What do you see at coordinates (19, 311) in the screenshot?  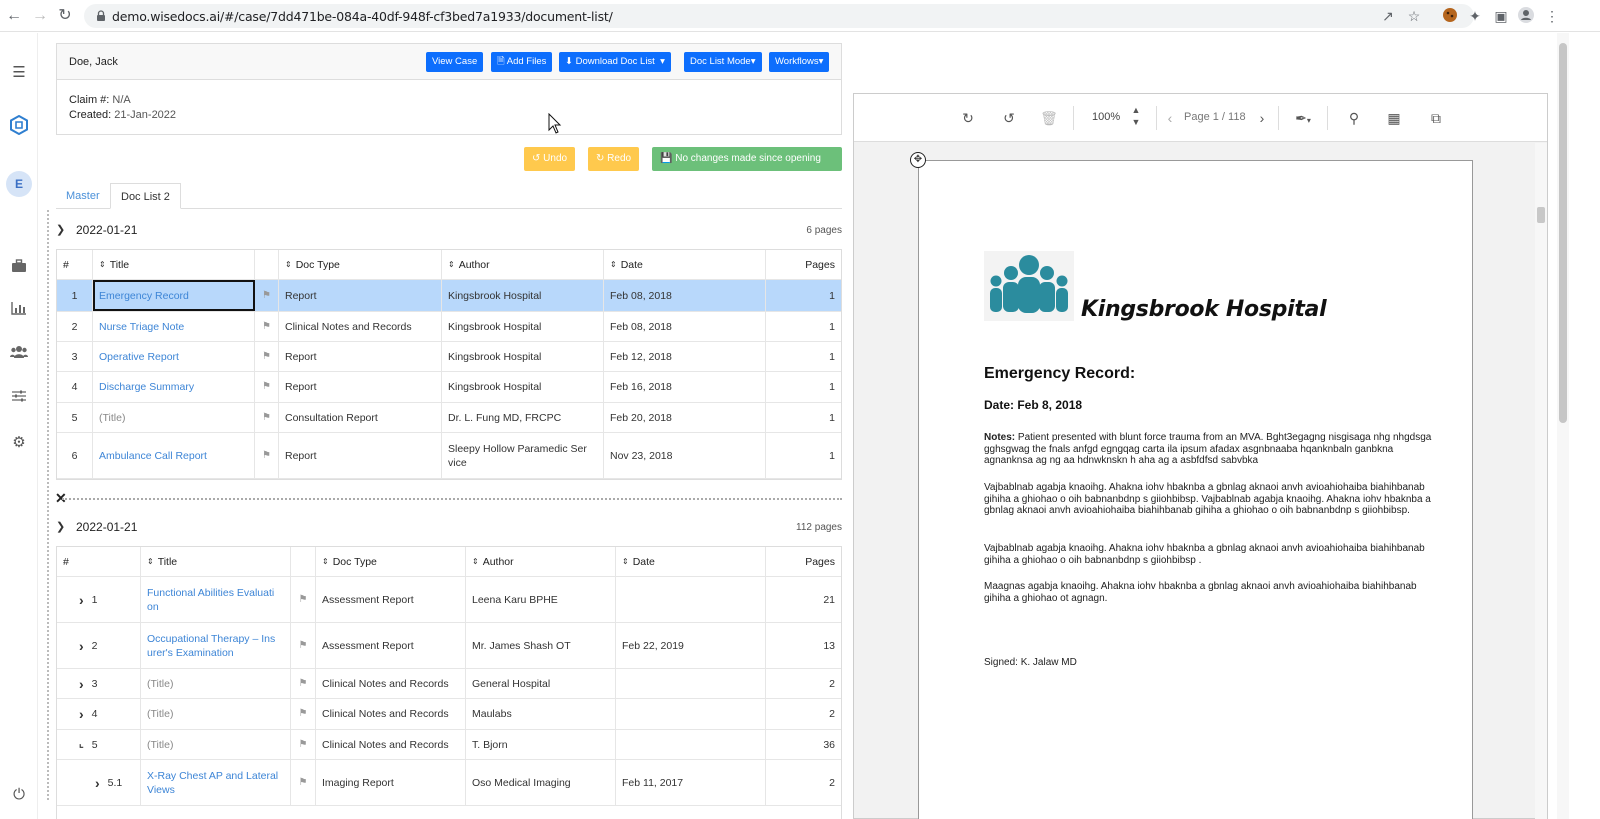 I see `bar-chart-icon` at bounding box center [19, 311].